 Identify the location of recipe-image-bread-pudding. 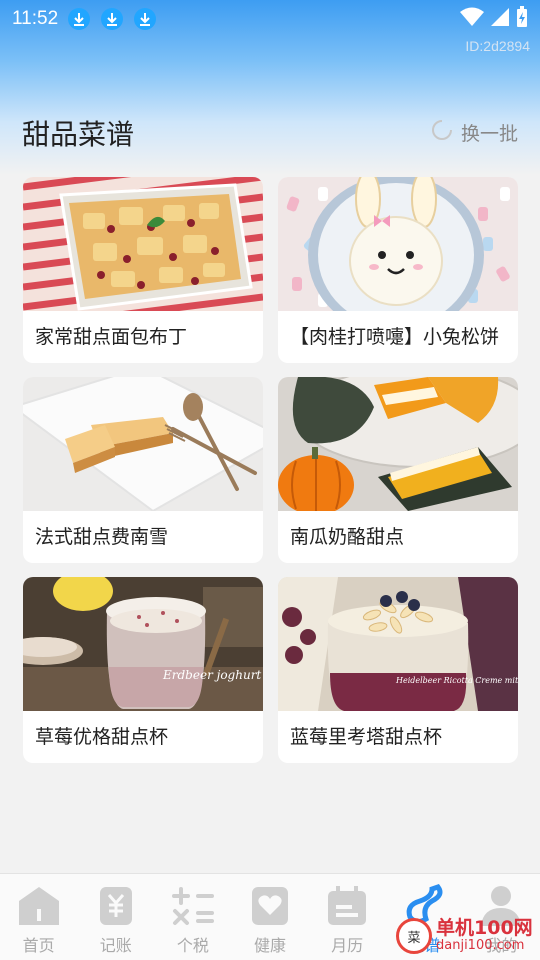
(143, 244).